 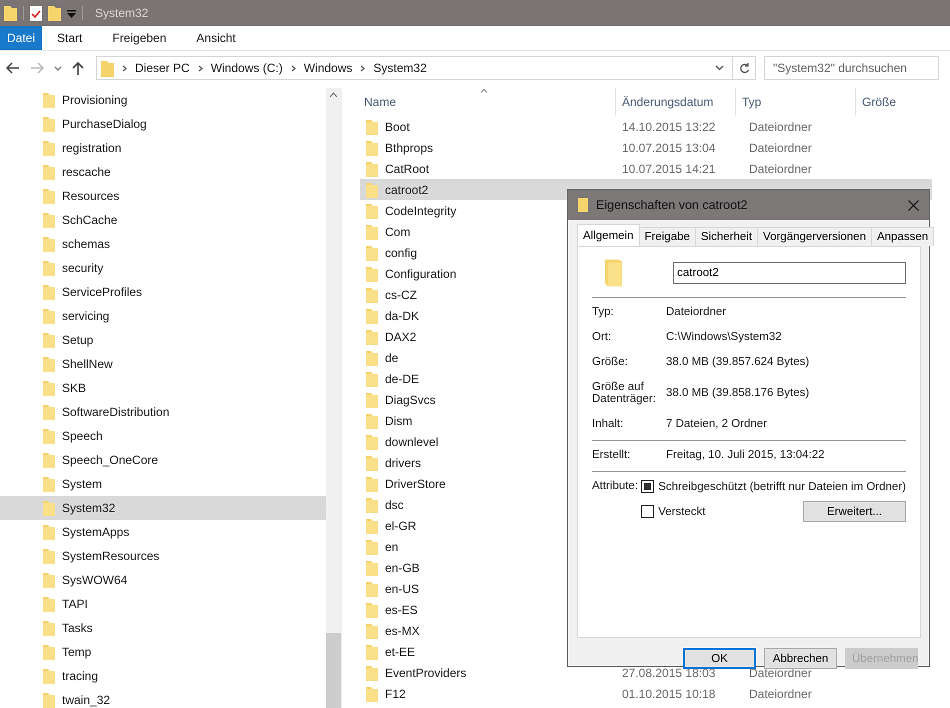 I want to click on dialog-title: Eigenschaften von catroot2, so click(x=672, y=205).